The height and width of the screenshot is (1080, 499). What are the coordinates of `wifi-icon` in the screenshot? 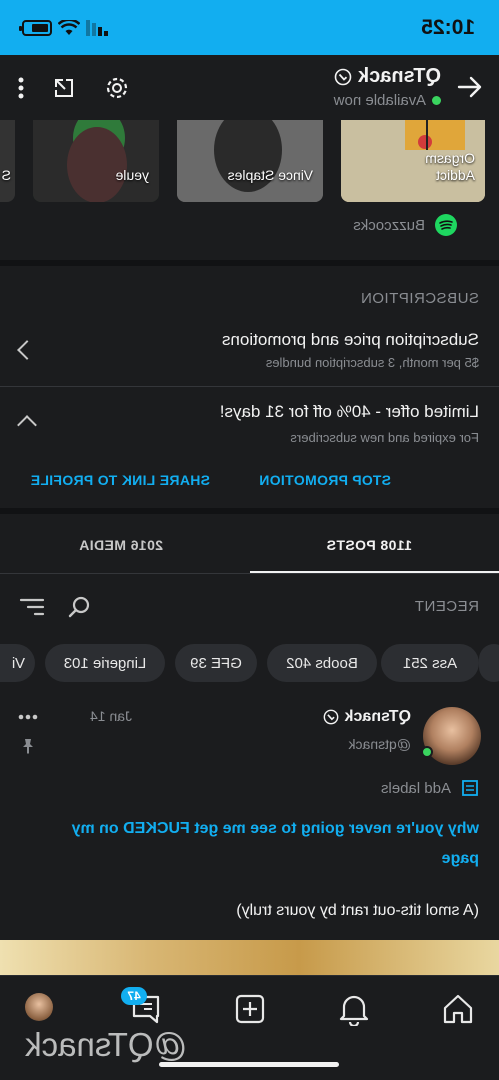 It's located at (69, 27).